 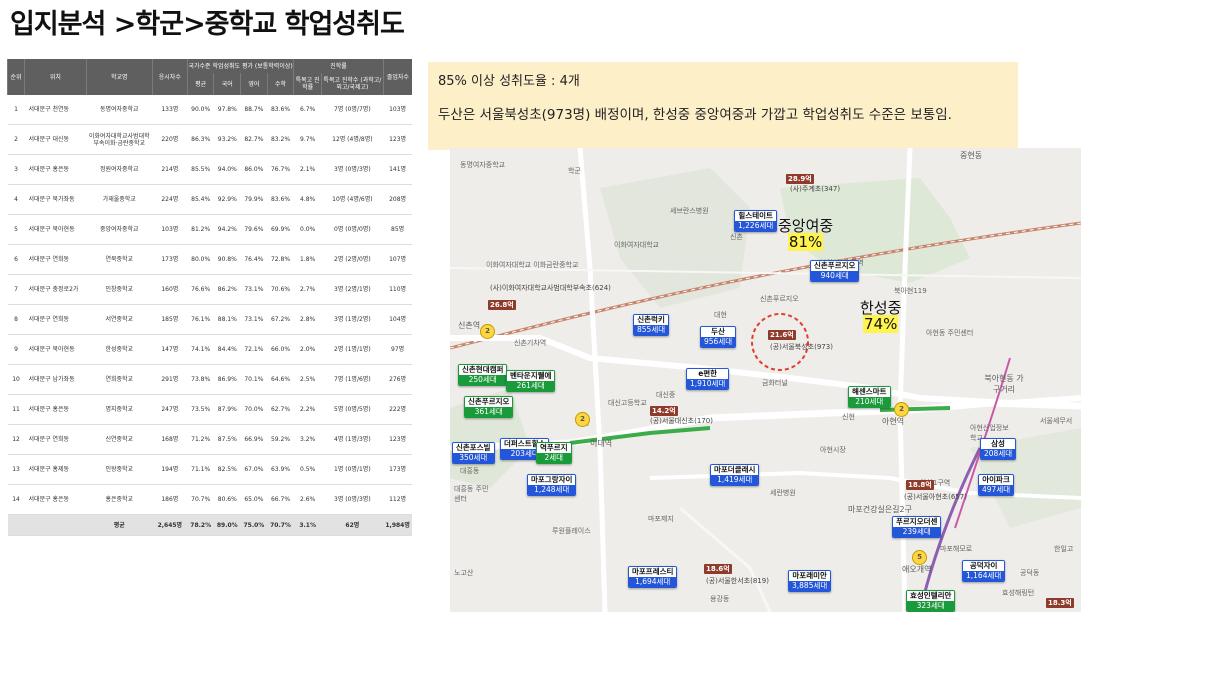 I want to click on table-cell: 2, so click(x=16, y=139).